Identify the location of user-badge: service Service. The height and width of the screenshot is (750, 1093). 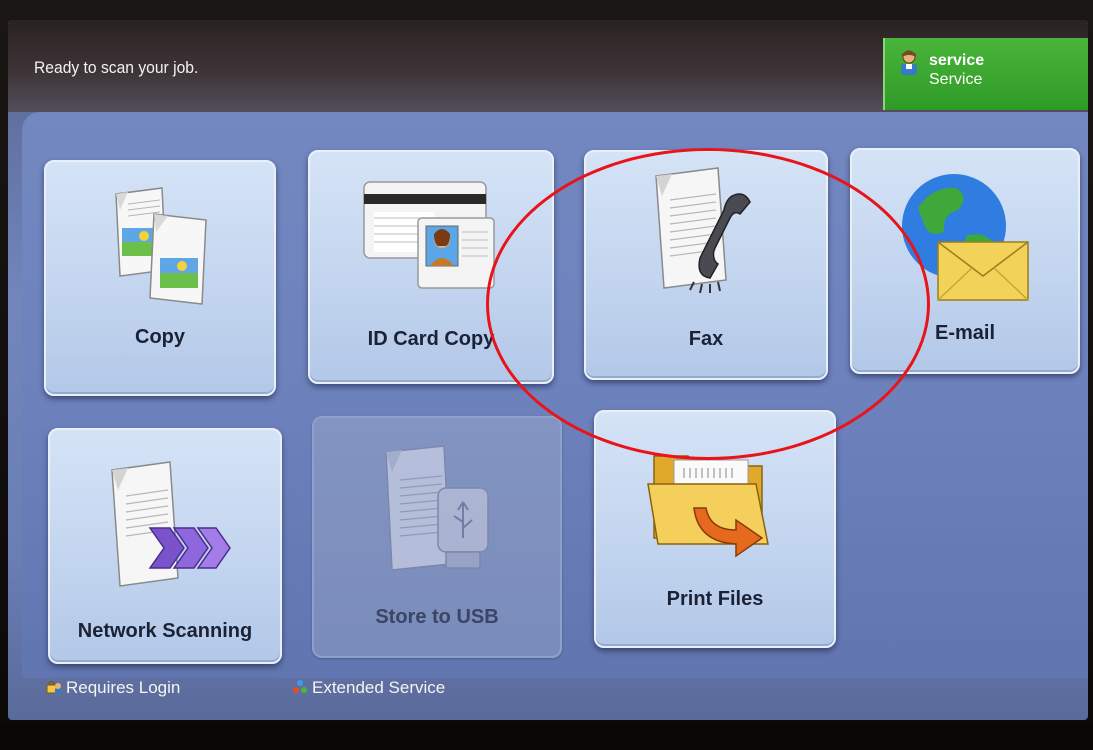
(985, 74).